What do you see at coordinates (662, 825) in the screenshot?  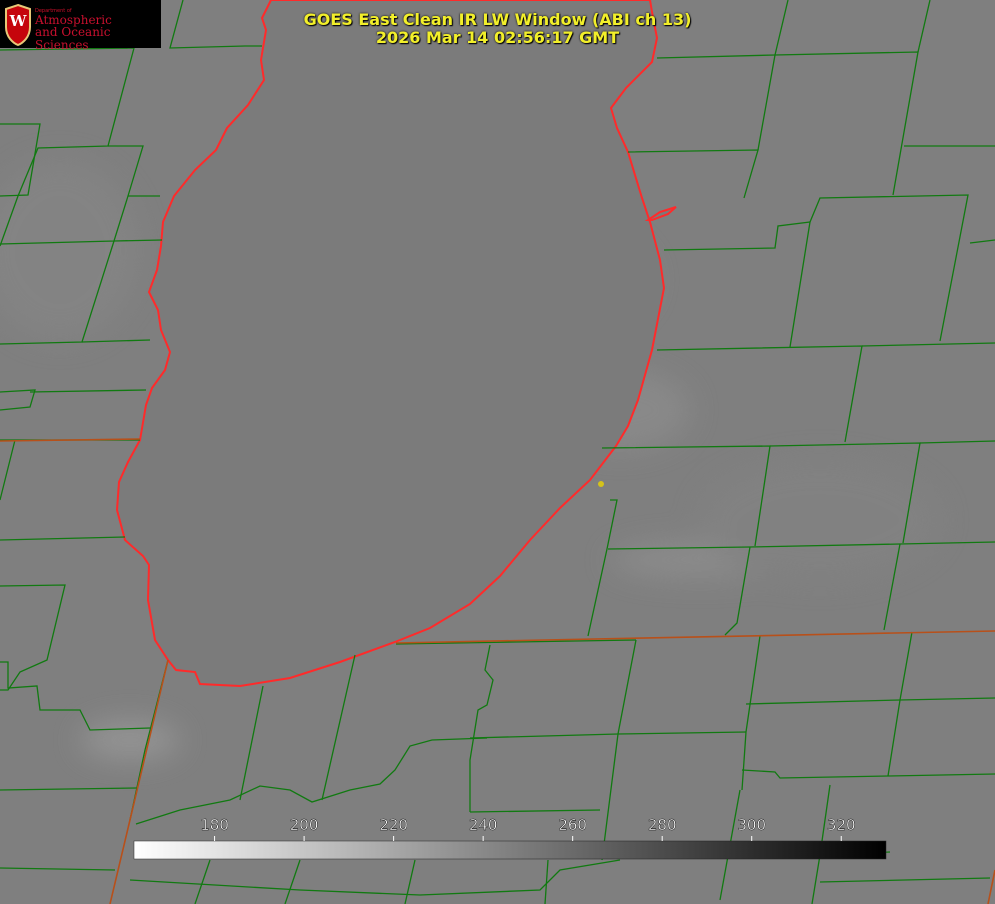 I see `colorbar-tick-label: 280` at bounding box center [662, 825].